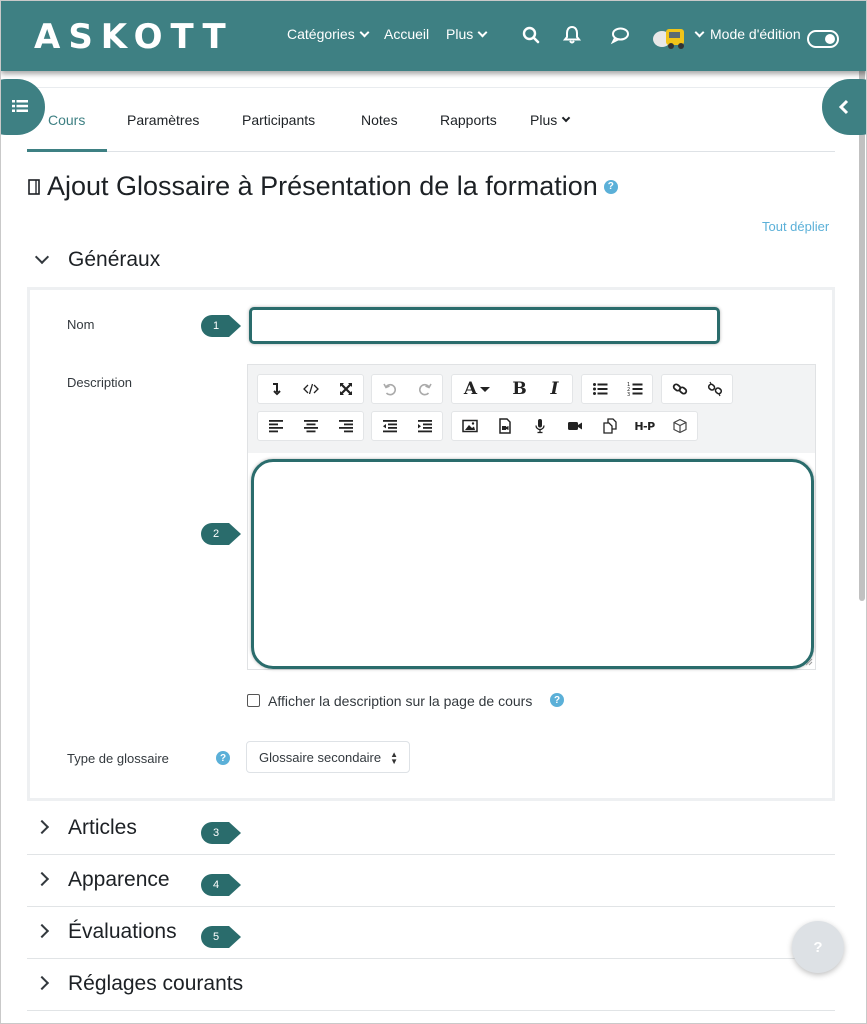 This screenshot has width=867, height=1024. I want to click on floating-help-button: ?, so click(818, 947).